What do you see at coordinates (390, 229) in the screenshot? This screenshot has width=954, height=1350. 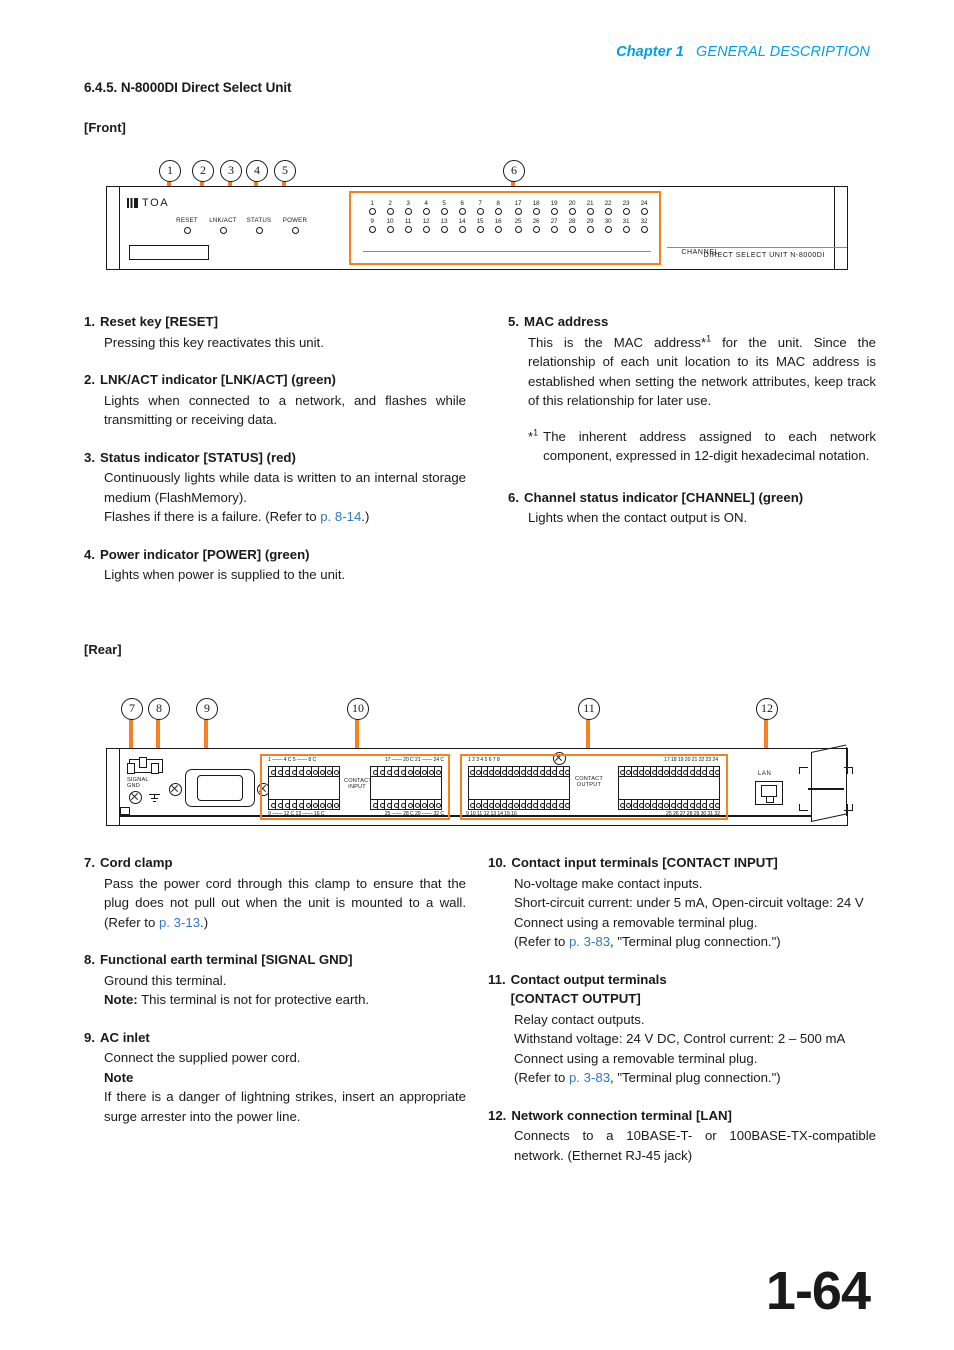 I see `channel-led-10-icon` at bounding box center [390, 229].